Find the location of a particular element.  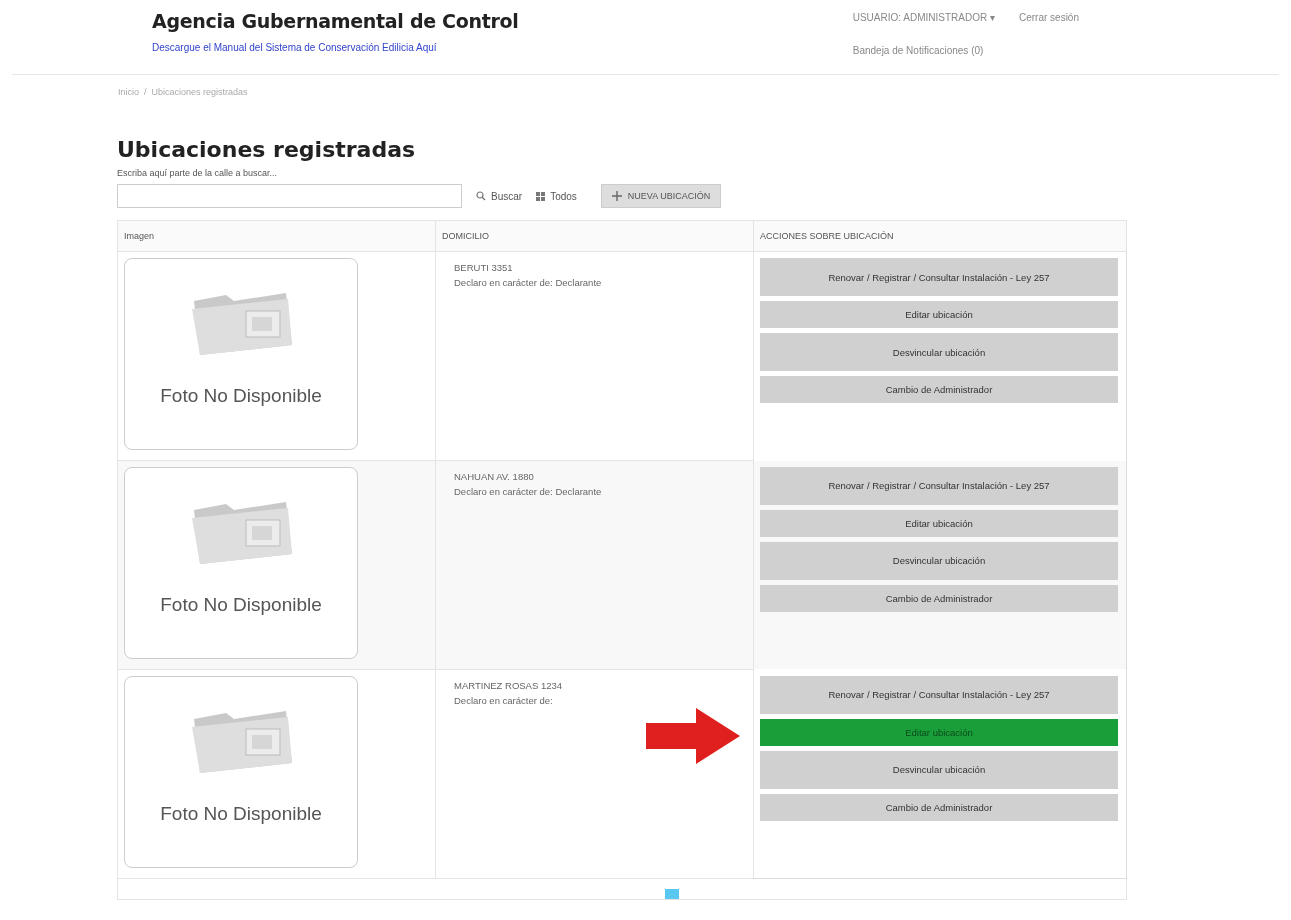

column-header: DOMICILIO is located at coordinates (594, 236).